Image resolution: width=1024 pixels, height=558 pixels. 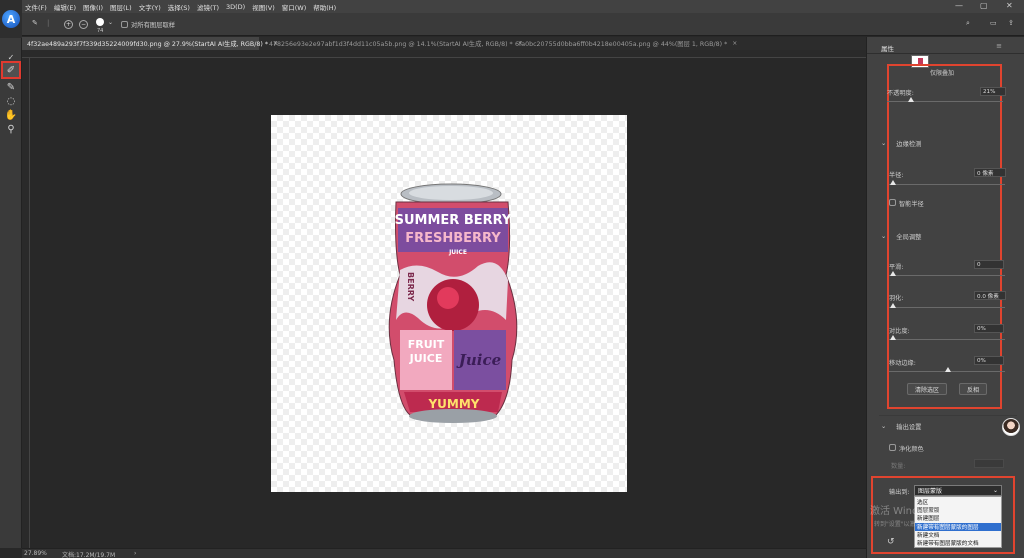 I want to click on amount-field, so click(x=989, y=463).